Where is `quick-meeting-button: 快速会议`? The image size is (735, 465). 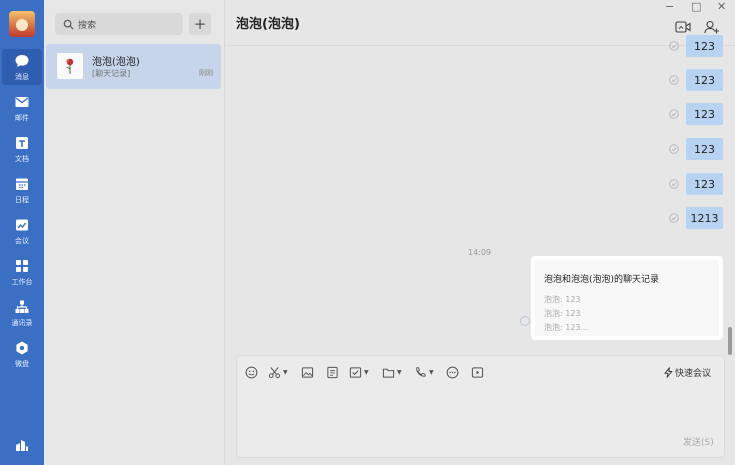 quick-meeting-button: 快速会议 is located at coordinates (687, 372).